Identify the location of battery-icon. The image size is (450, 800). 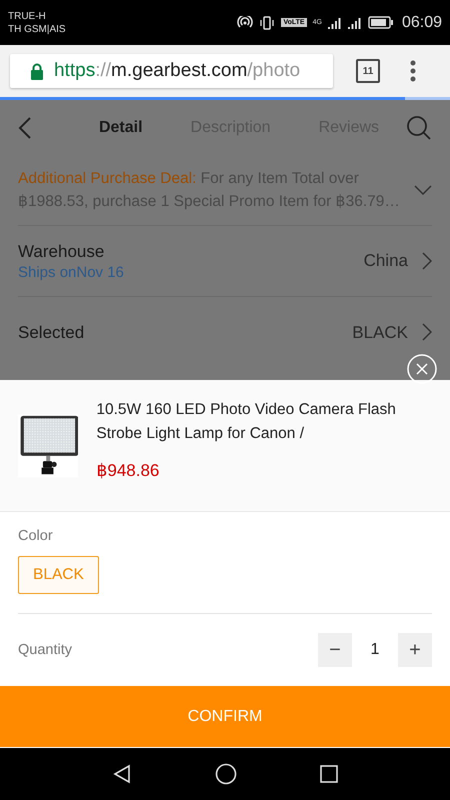
(381, 22).